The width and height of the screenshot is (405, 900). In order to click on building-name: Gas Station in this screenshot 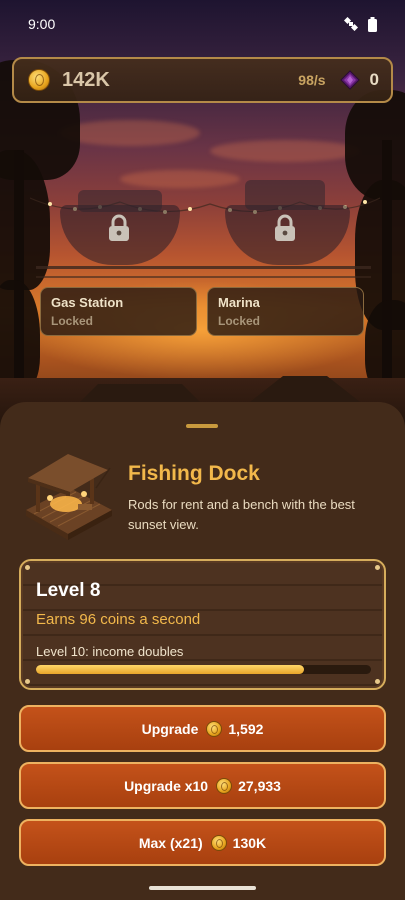, I will do `click(87, 302)`.